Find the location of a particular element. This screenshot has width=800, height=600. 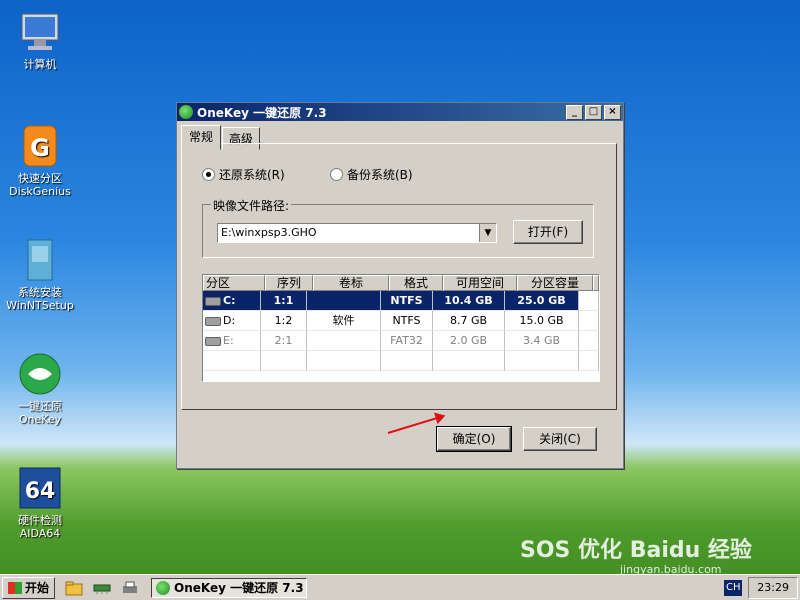

drive-letter: D: is located at coordinates (229, 320).